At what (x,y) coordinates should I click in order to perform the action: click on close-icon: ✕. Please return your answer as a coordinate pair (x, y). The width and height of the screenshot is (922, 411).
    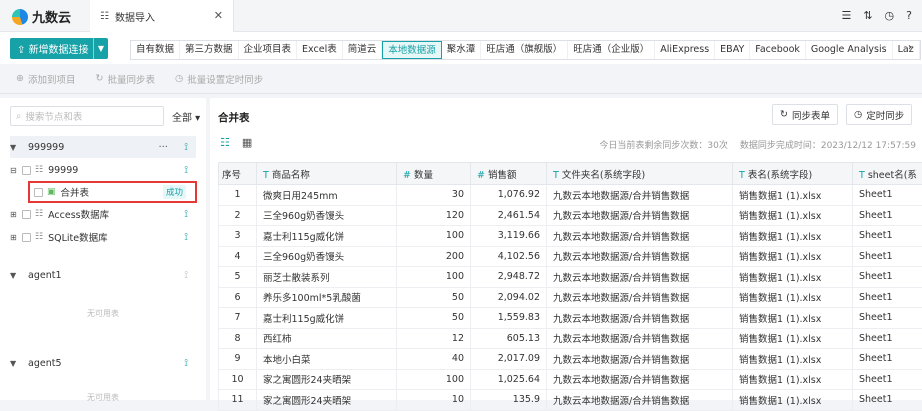
    Looking at the image, I should click on (218, 15).